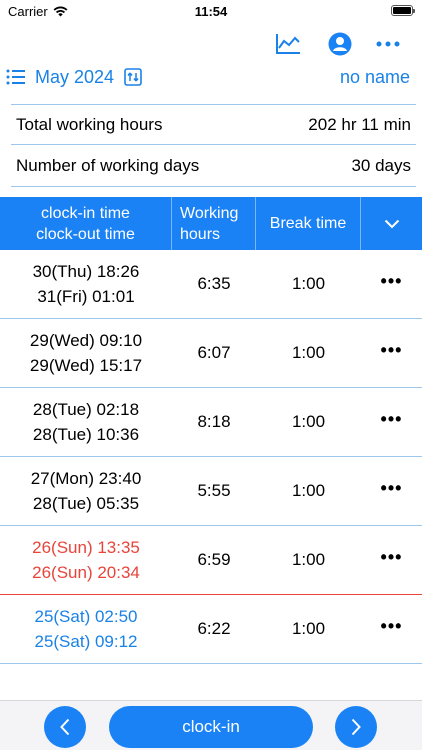 This screenshot has width=422, height=750. Describe the element at coordinates (86, 223) in the screenshot. I see `clock-times-header: clock-in time clock-out time` at that location.